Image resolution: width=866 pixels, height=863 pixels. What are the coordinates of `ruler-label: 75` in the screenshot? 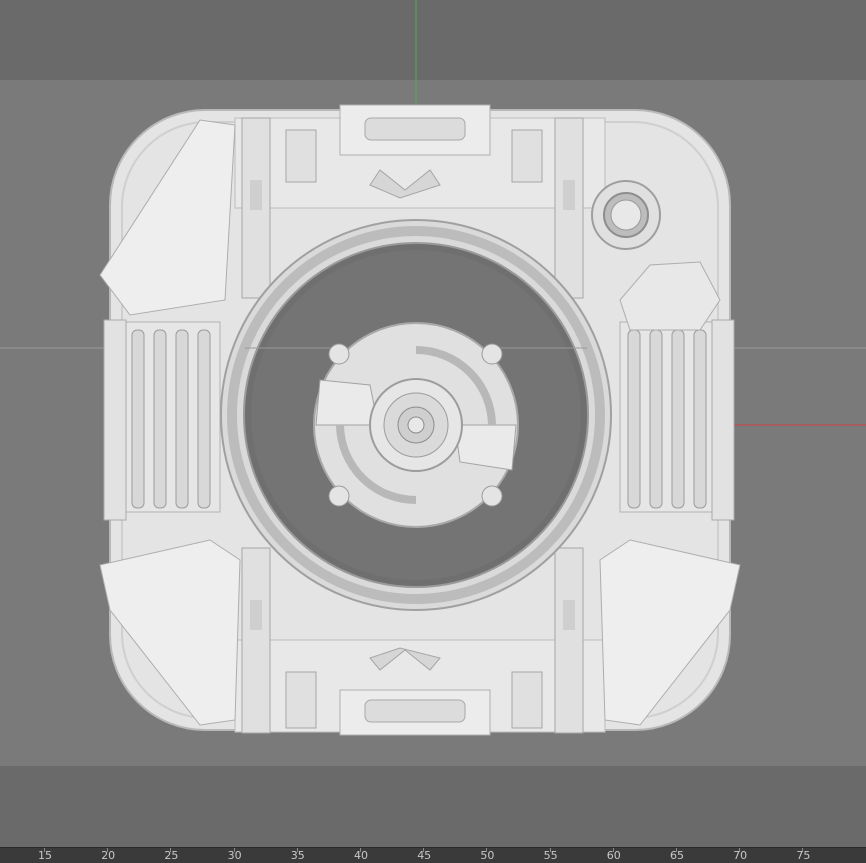 It's located at (803, 855).